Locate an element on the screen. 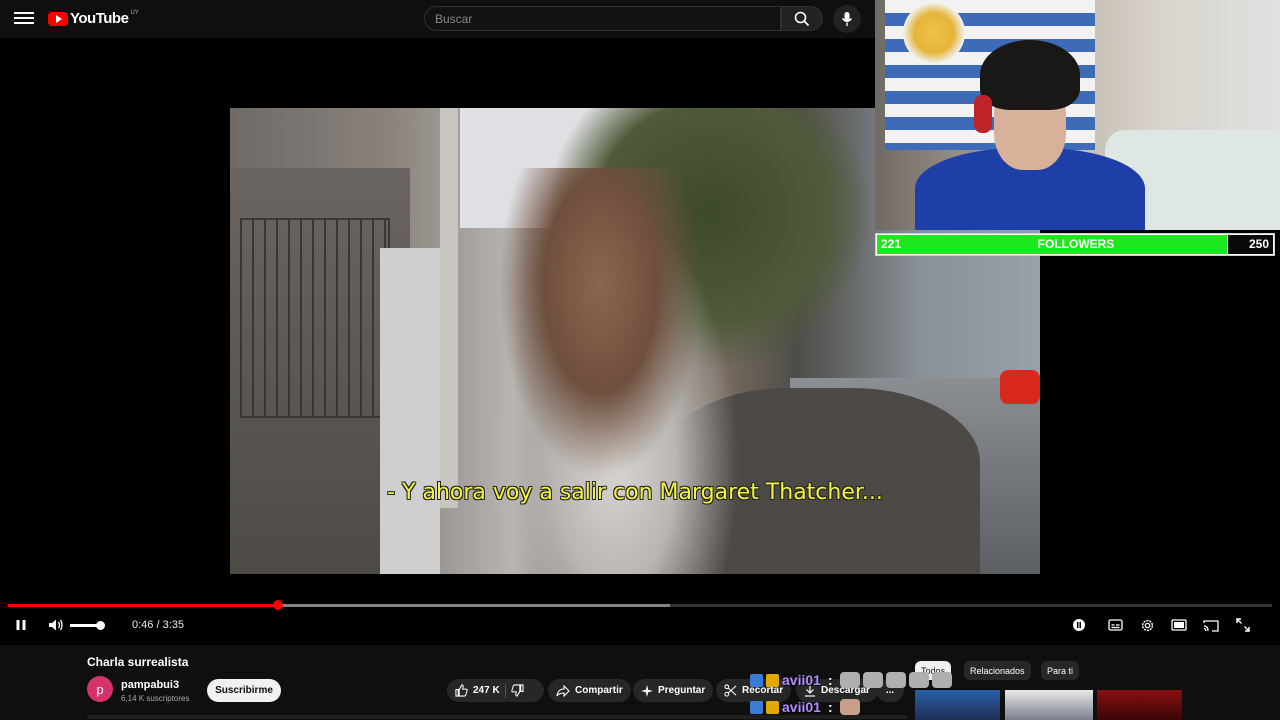 The width and height of the screenshot is (1280, 720). flag-sun-icon is located at coordinates (934, 33).